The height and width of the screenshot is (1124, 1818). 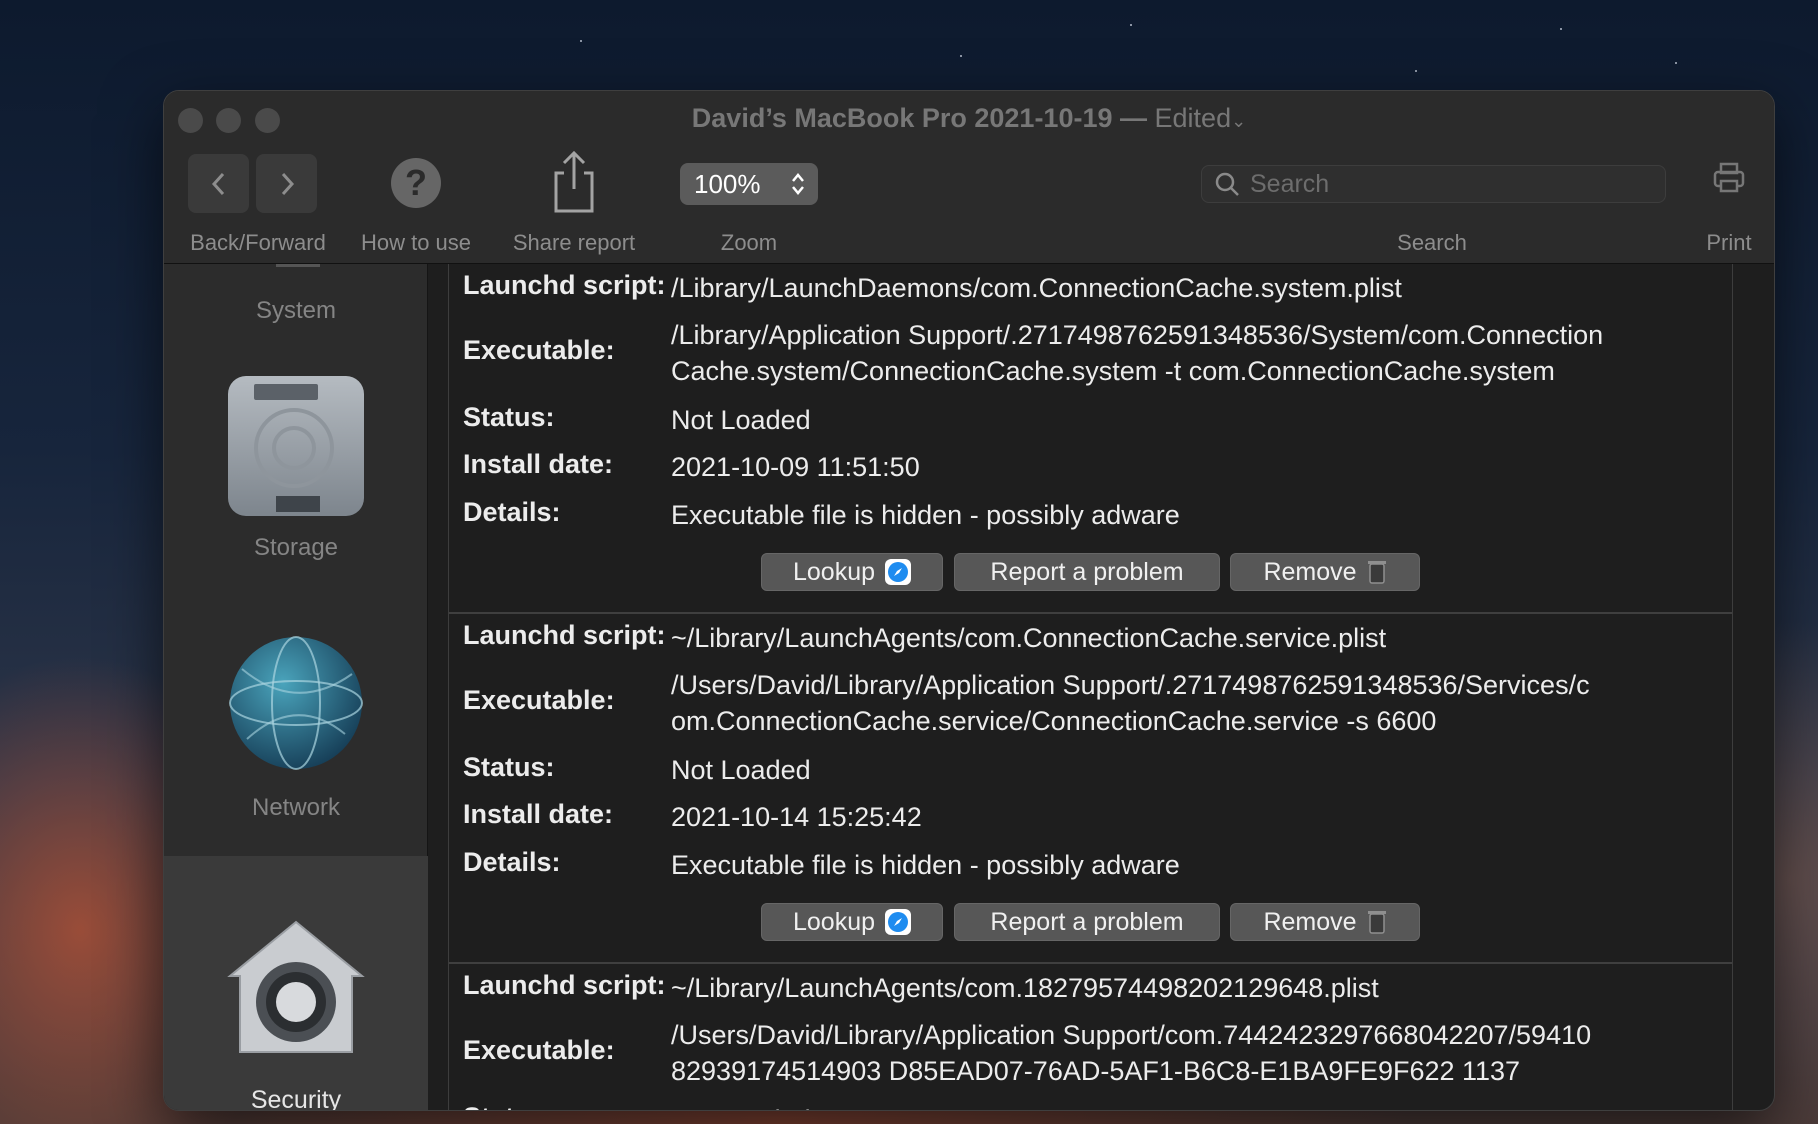 What do you see at coordinates (902, 118) in the screenshot?
I see `title-text: David’s MacBook Pro 2021-10-19` at bounding box center [902, 118].